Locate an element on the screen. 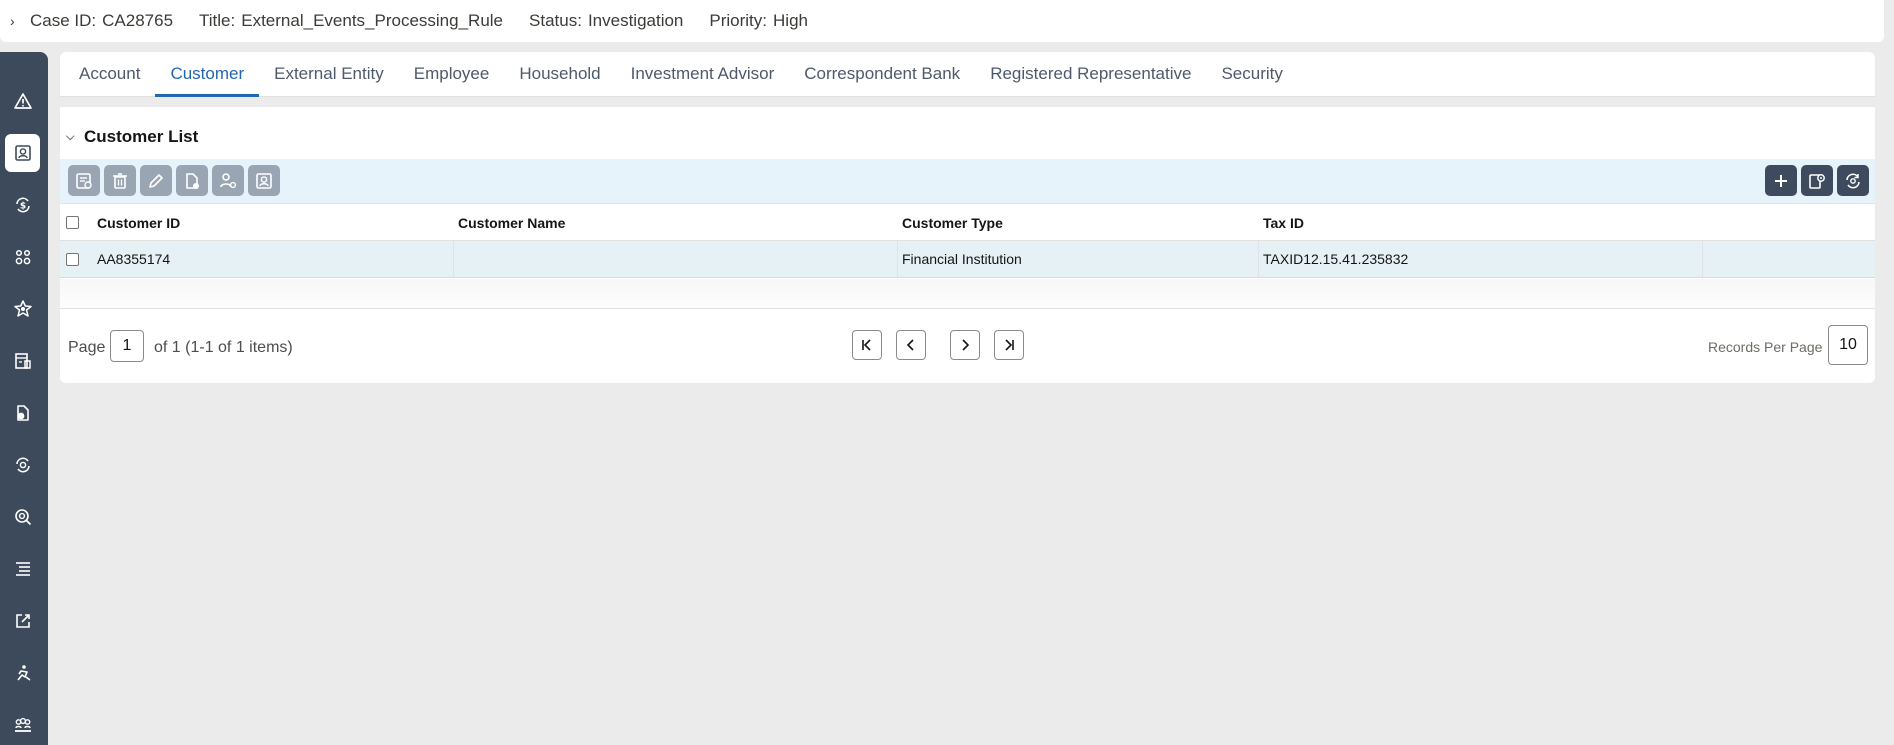 The image size is (1894, 745). nav-expand-arrow is located at coordinates (22, 621).